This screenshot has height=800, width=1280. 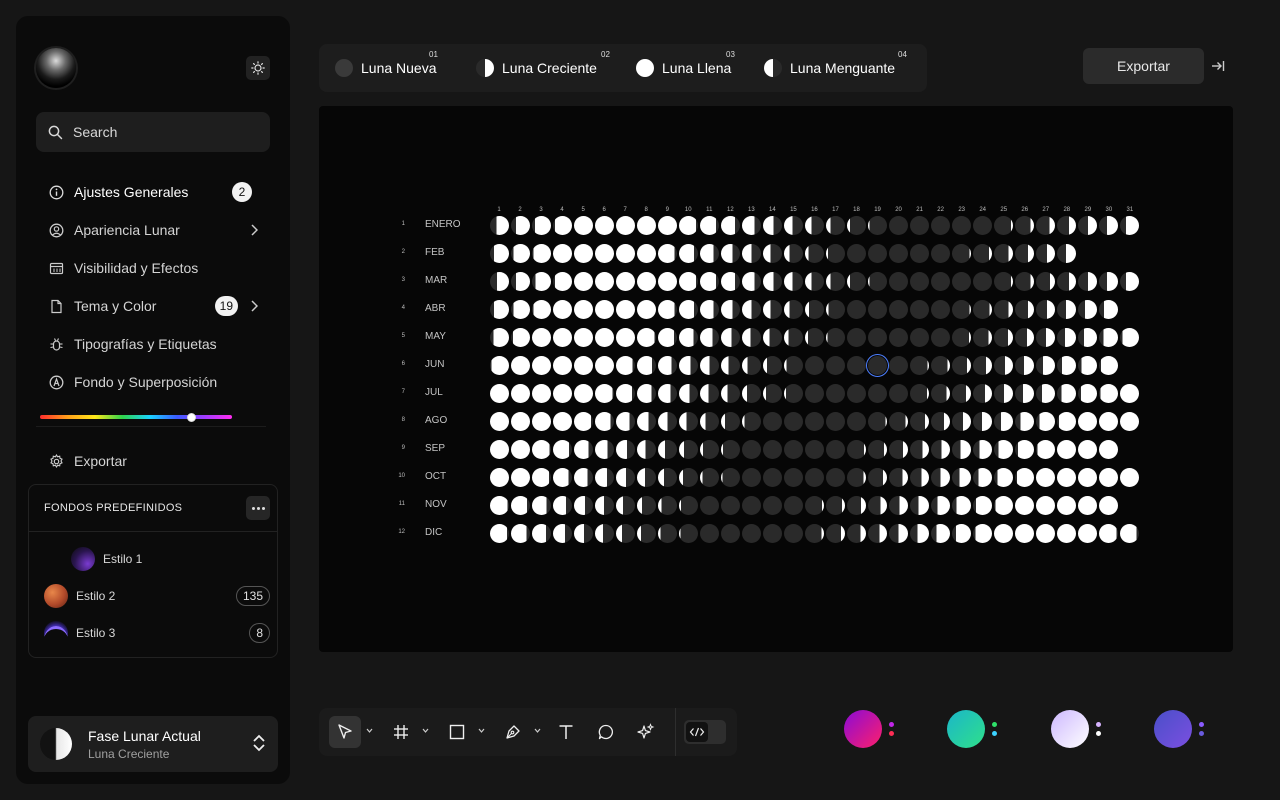 What do you see at coordinates (153, 192) in the screenshot?
I see `nav-item-general-settings: Ajustes Generales 2` at bounding box center [153, 192].